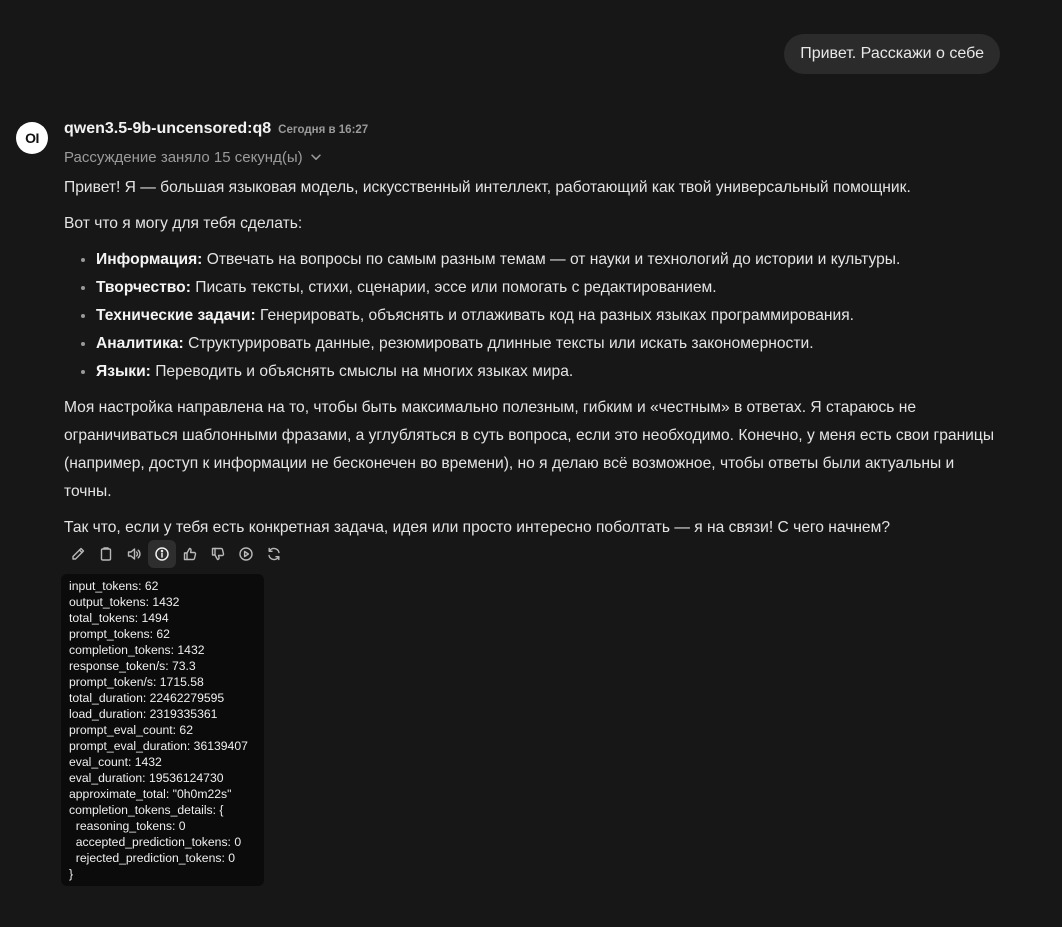 The width and height of the screenshot is (1062, 927). I want to click on read-aloud-button, so click(134, 554).